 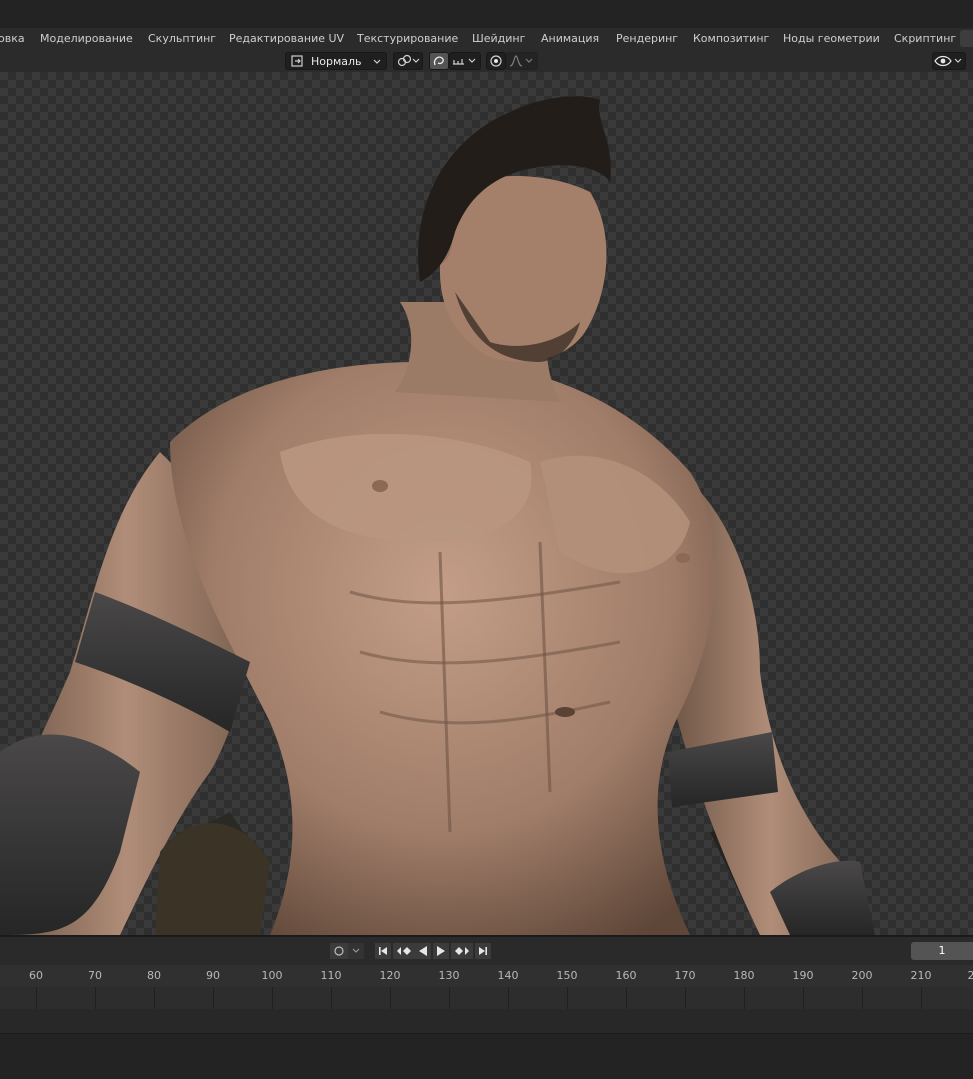 I want to click on ruler-label: 170, so click(x=685, y=975).